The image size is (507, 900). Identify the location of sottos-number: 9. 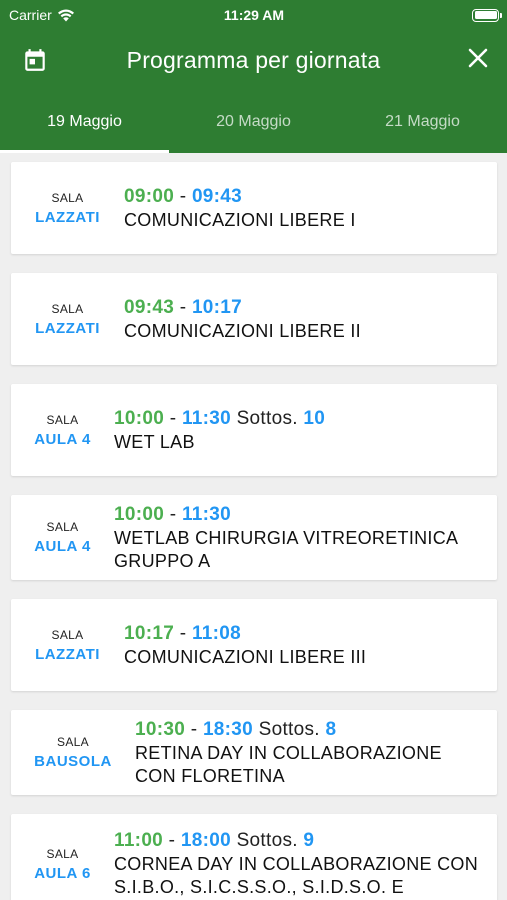
(309, 840).